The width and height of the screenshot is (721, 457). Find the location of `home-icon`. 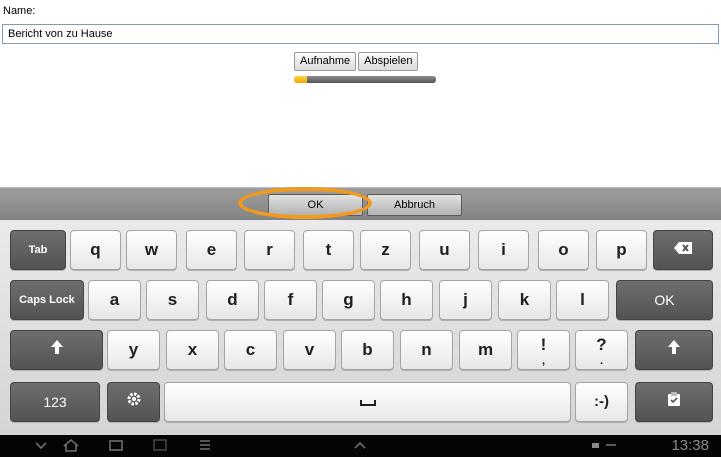

home-icon is located at coordinates (71, 447).